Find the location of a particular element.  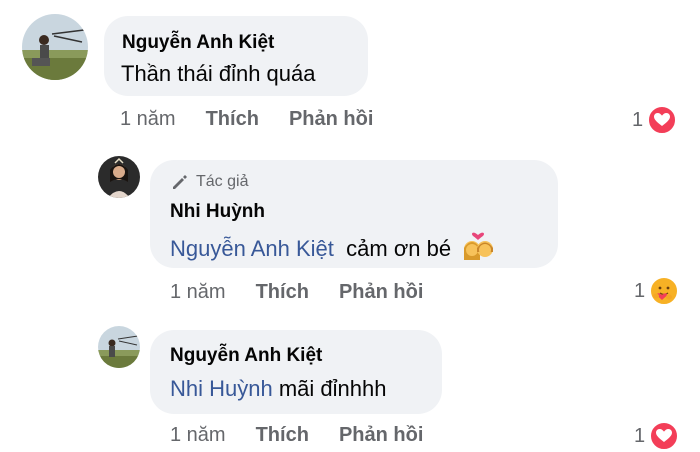

comment-message: mãi đỉnhhh is located at coordinates (332, 388).